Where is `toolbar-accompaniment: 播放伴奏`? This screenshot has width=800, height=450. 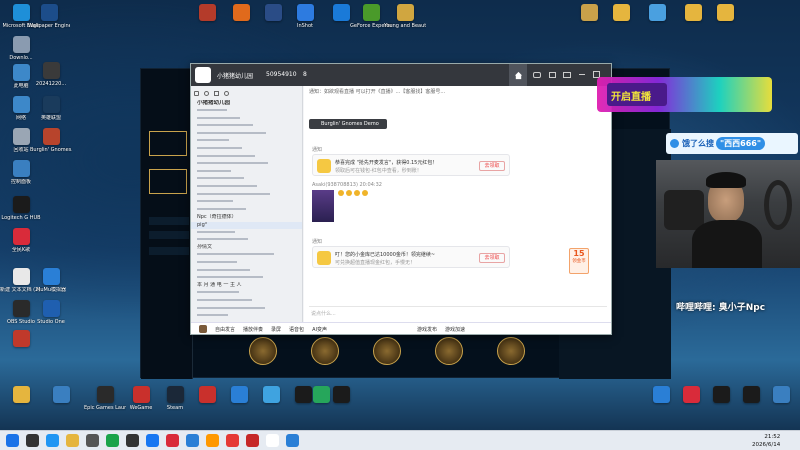
toolbar-accompaniment: 播放伴奏 is located at coordinates (253, 329).